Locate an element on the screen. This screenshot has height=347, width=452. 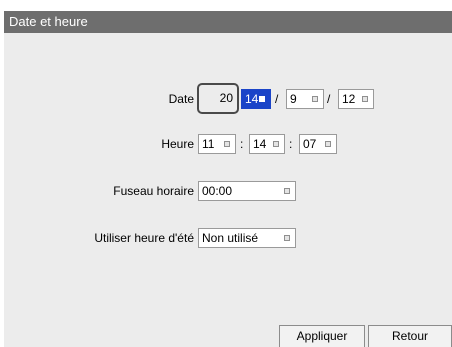
dst-select: Non utilisé is located at coordinates (247, 238).